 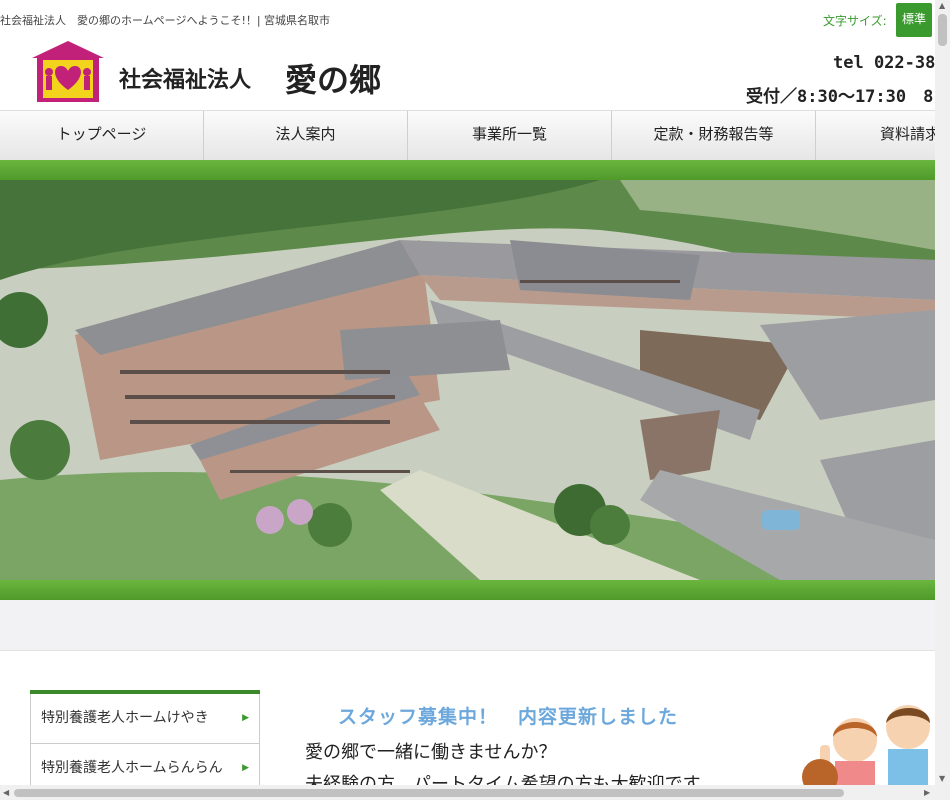 What do you see at coordinates (875, 136) in the screenshot?
I see `nav-item-request: 資料請求に` at bounding box center [875, 136].